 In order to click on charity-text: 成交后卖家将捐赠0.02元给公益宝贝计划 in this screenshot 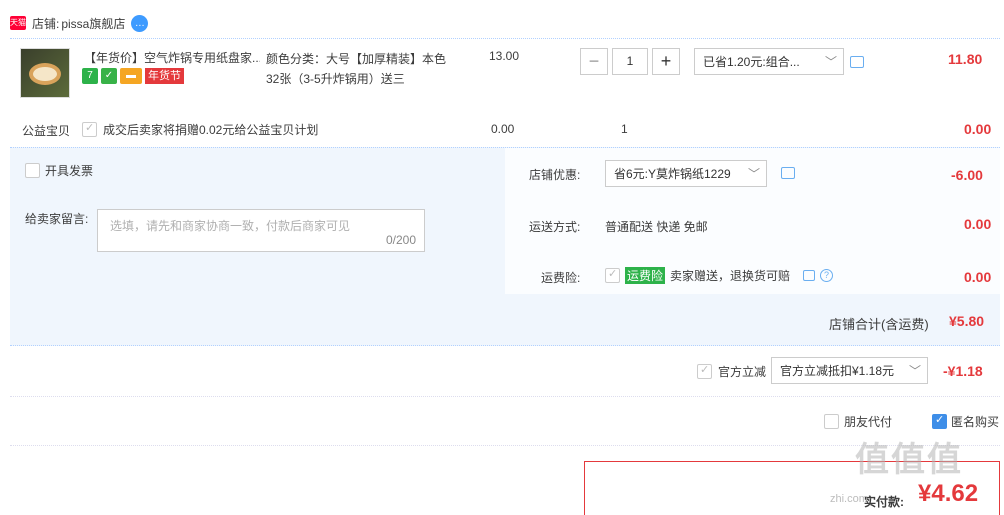, I will do `click(211, 130)`.